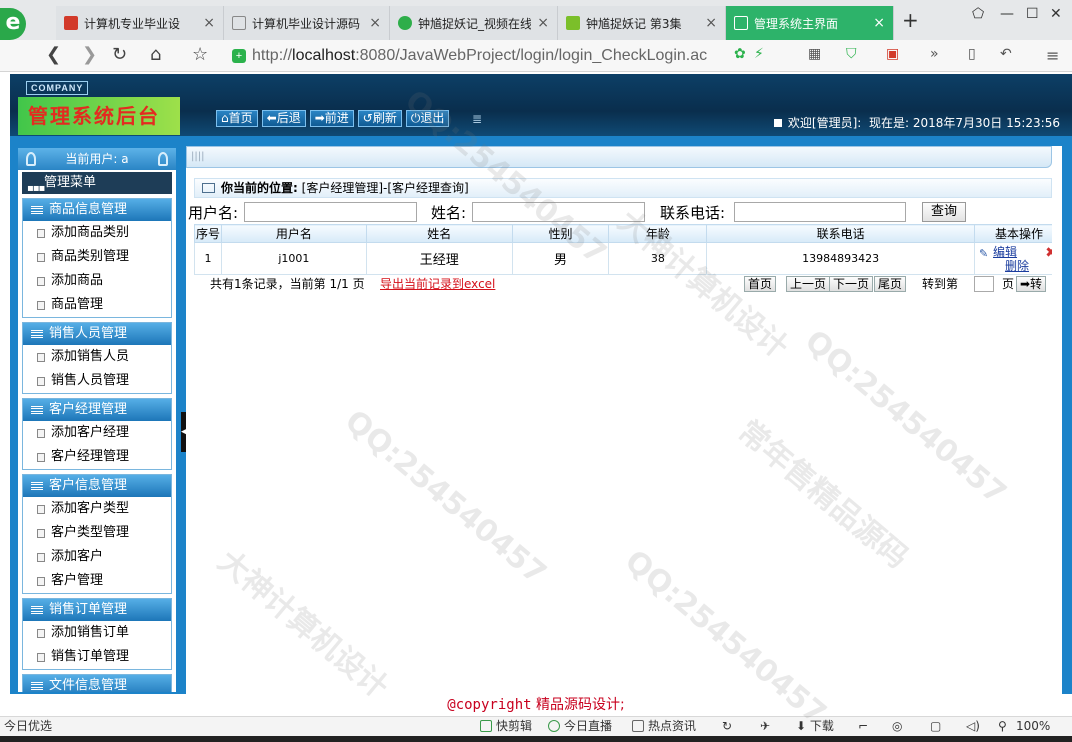  What do you see at coordinates (892, 54) in the screenshot?
I see `adblock-icon: ▣` at bounding box center [892, 54].